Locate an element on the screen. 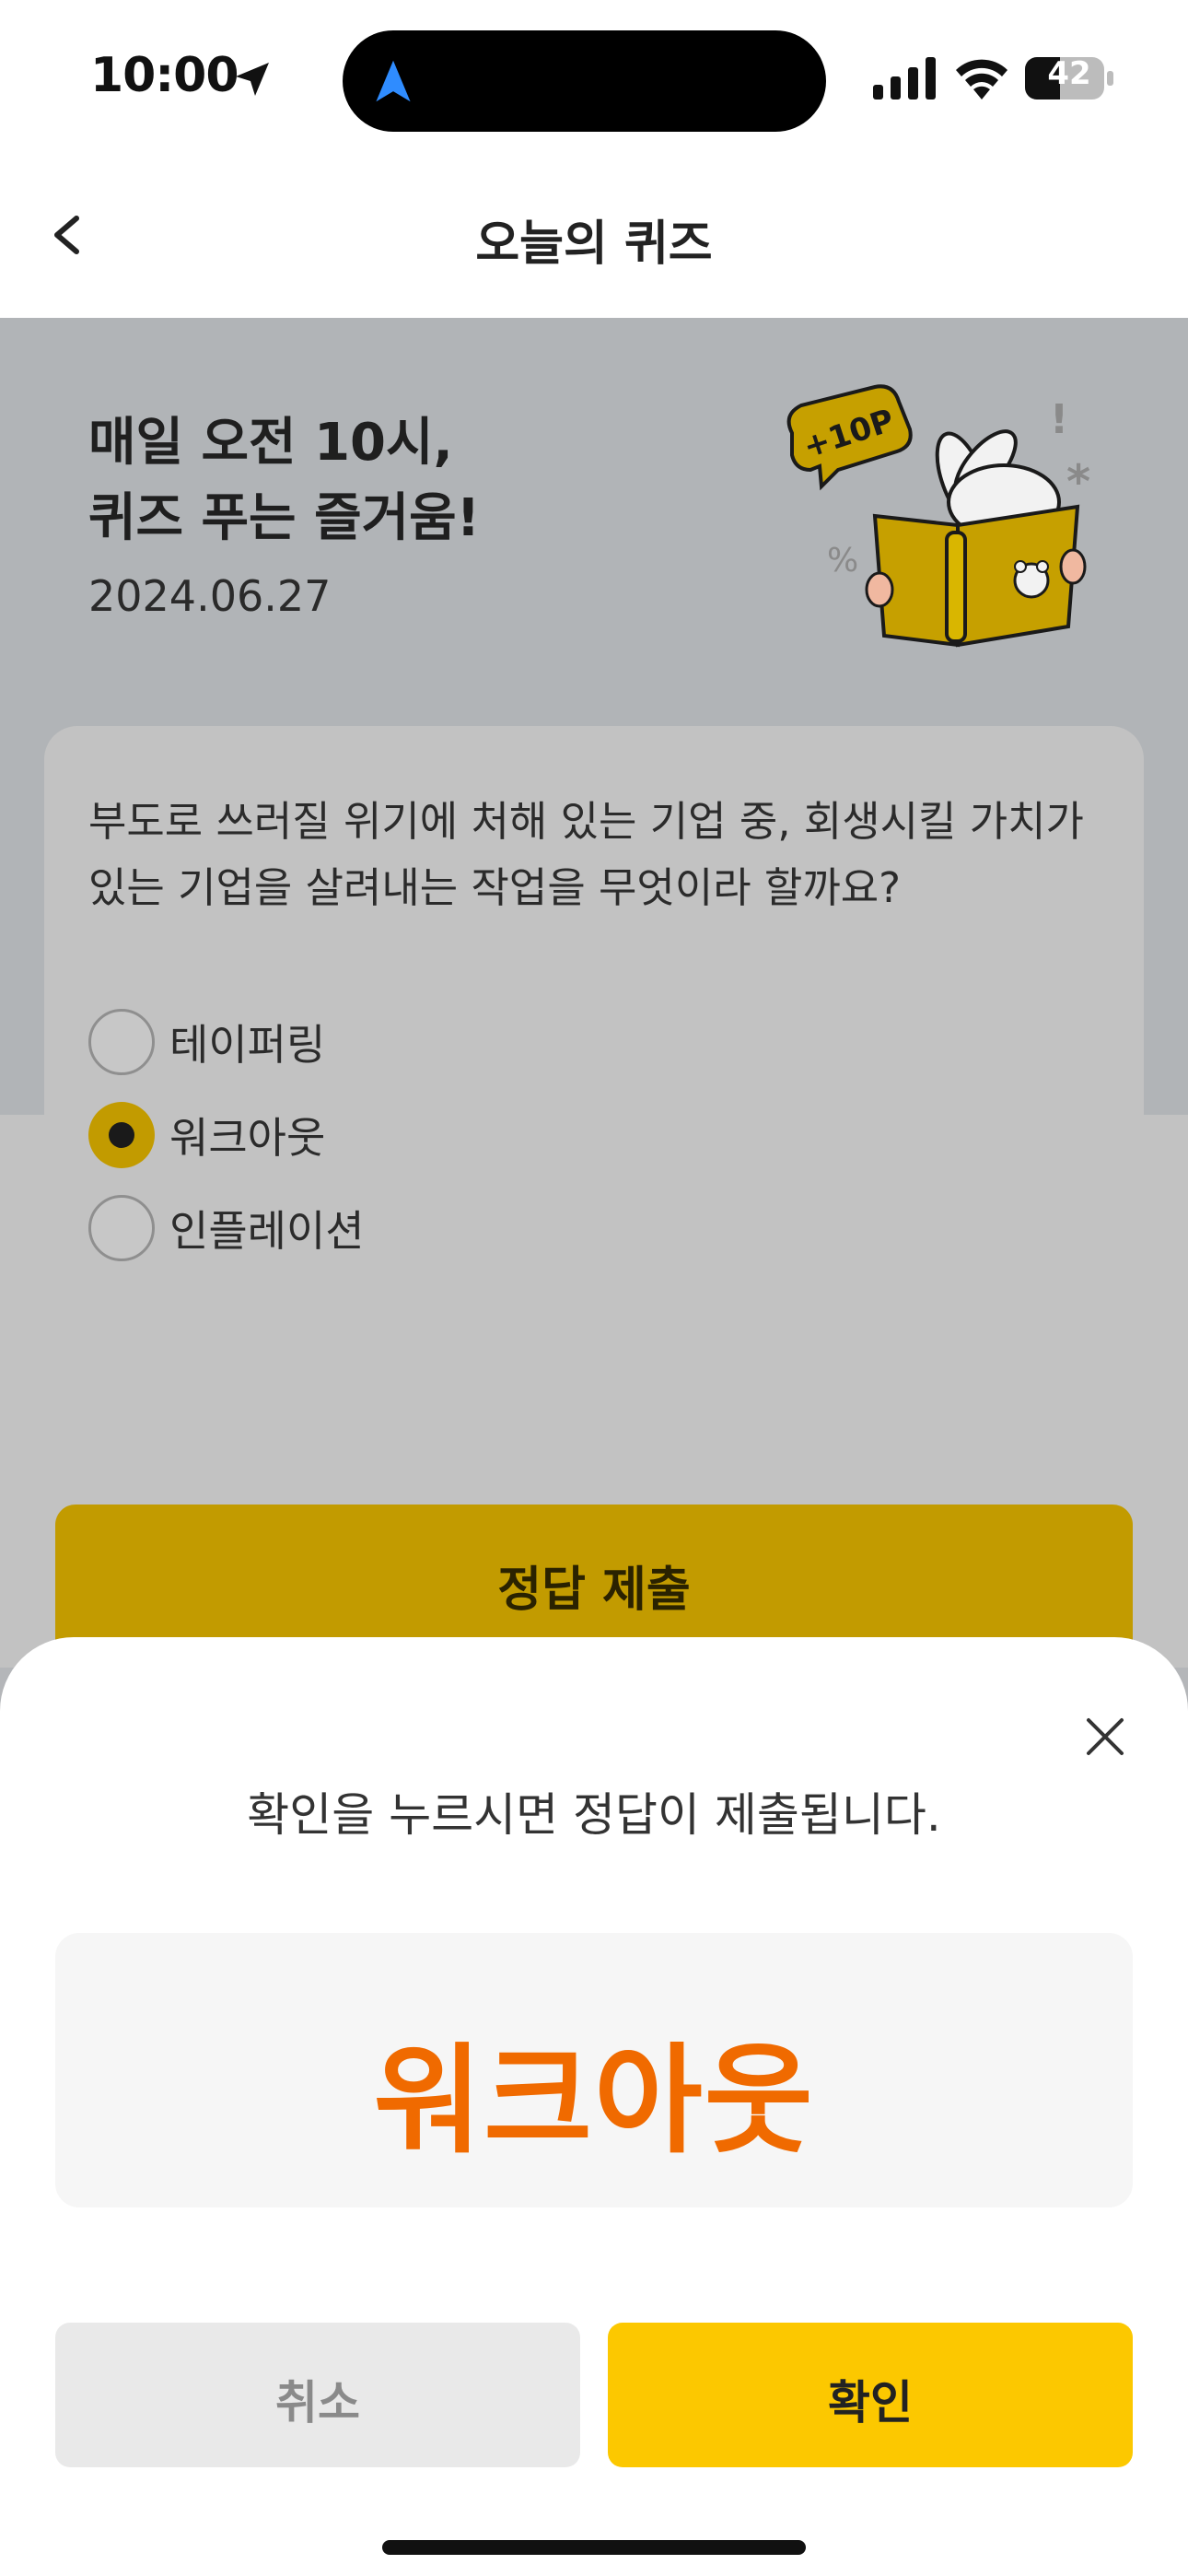 This screenshot has height=2576, width=1188. location-arrow-icon is located at coordinates (253, 79).